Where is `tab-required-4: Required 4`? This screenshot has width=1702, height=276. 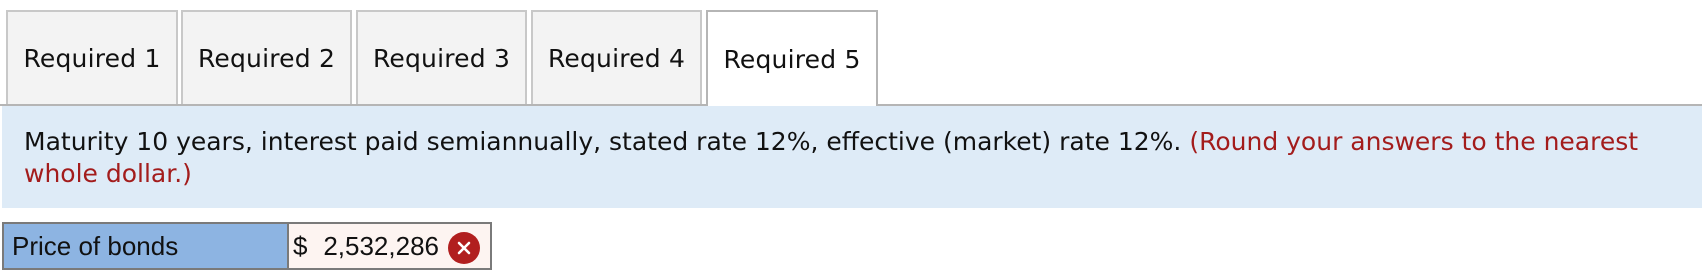 tab-required-4: Required 4 is located at coordinates (616, 57).